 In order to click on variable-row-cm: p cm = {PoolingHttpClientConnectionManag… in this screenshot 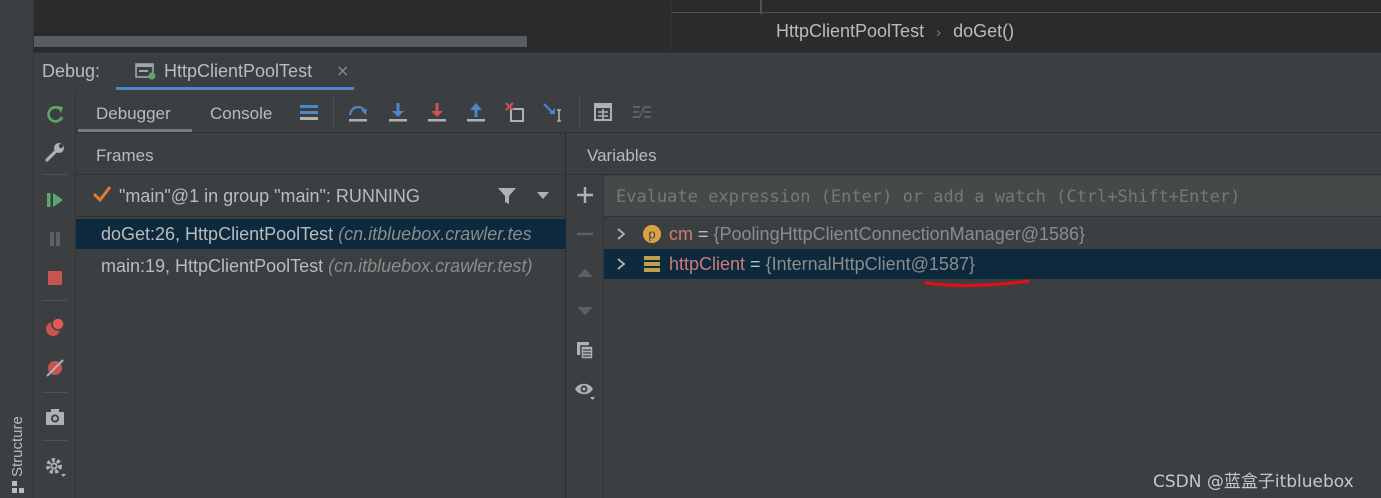, I will do `click(992, 234)`.